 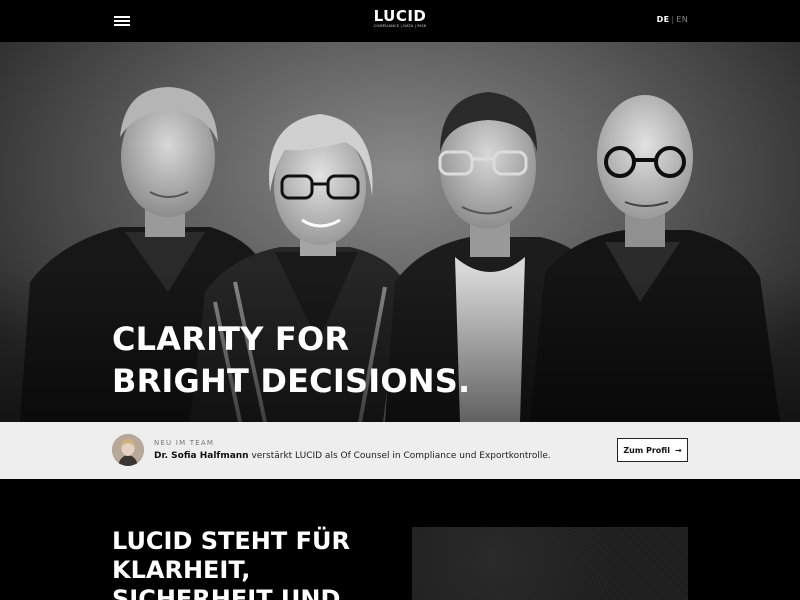 I want to click on hamburger-menu-icon, so click(x=122, y=20).